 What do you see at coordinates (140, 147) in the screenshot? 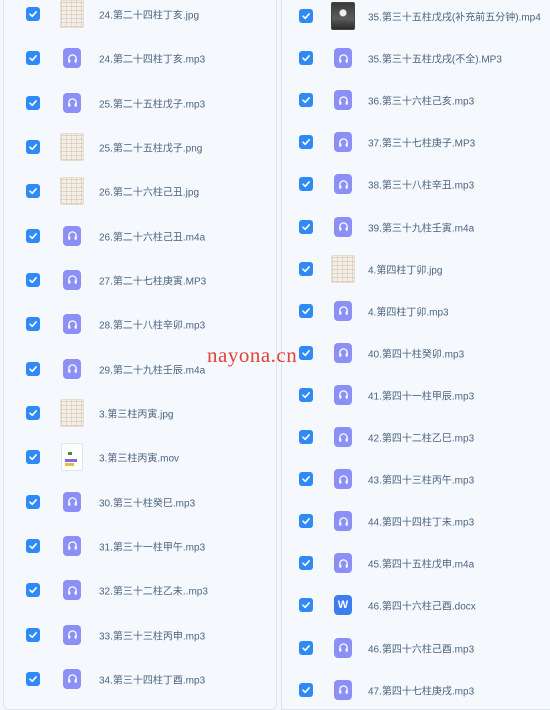
I see `file-row: 25.第二十五柱戊子.png` at bounding box center [140, 147].